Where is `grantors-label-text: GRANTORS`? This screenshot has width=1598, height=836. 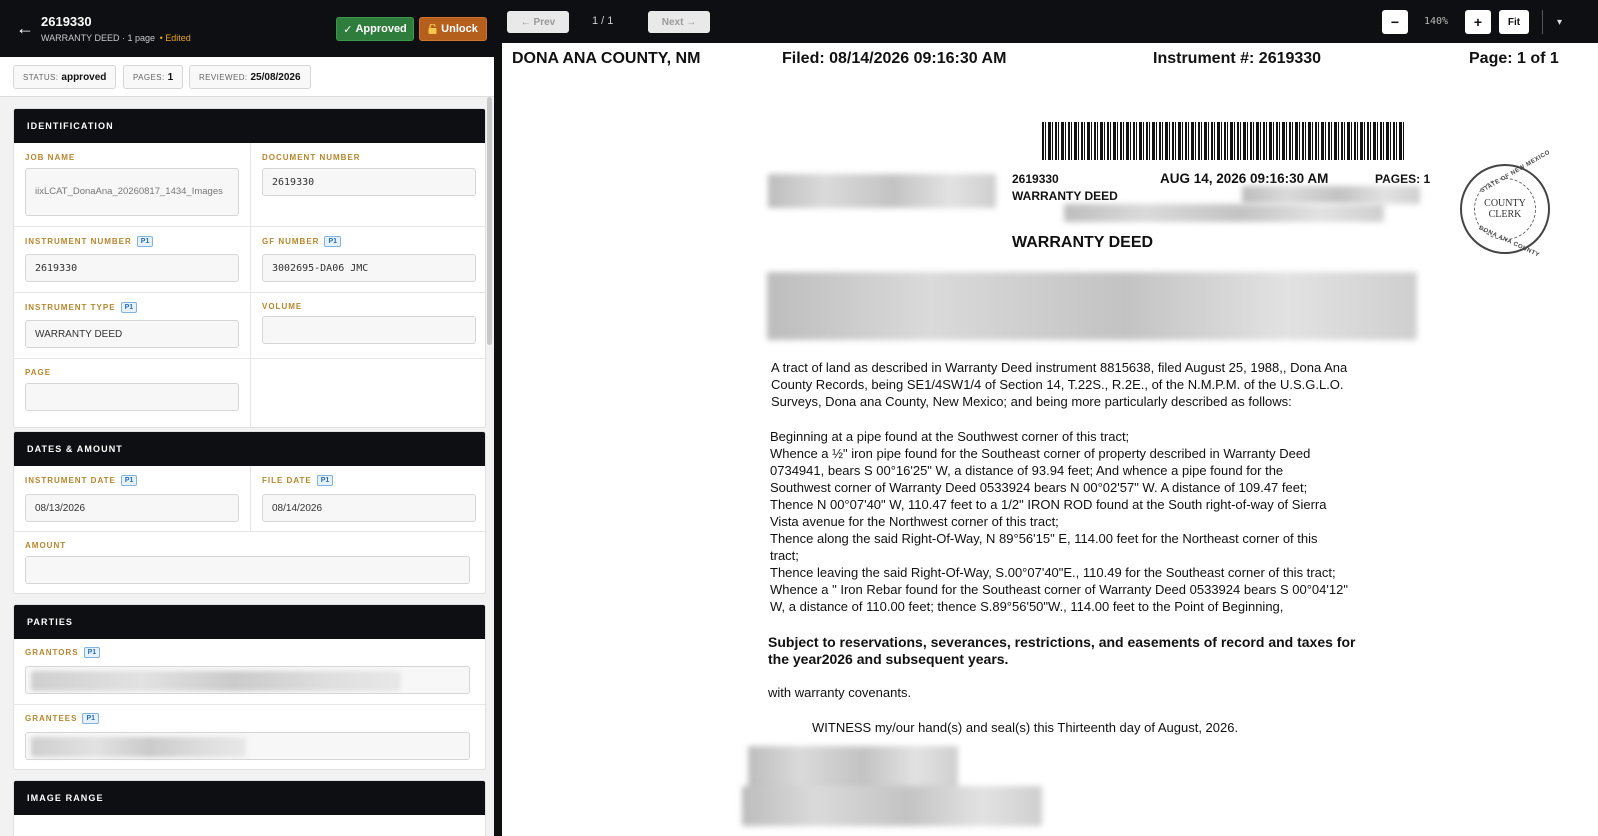
grantors-label-text: GRANTORS is located at coordinates (52, 652).